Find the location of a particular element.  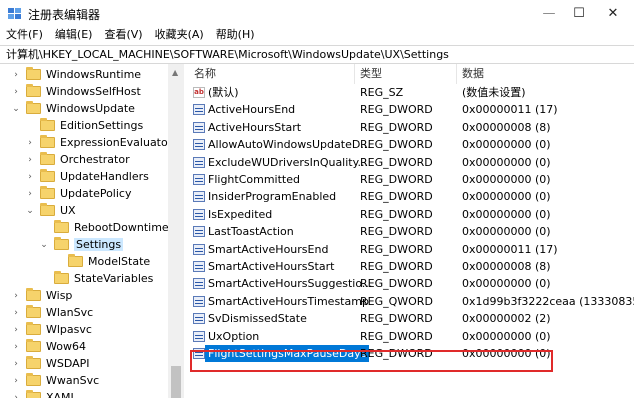

tree-item: › XAML is located at coordinates (45, 393).